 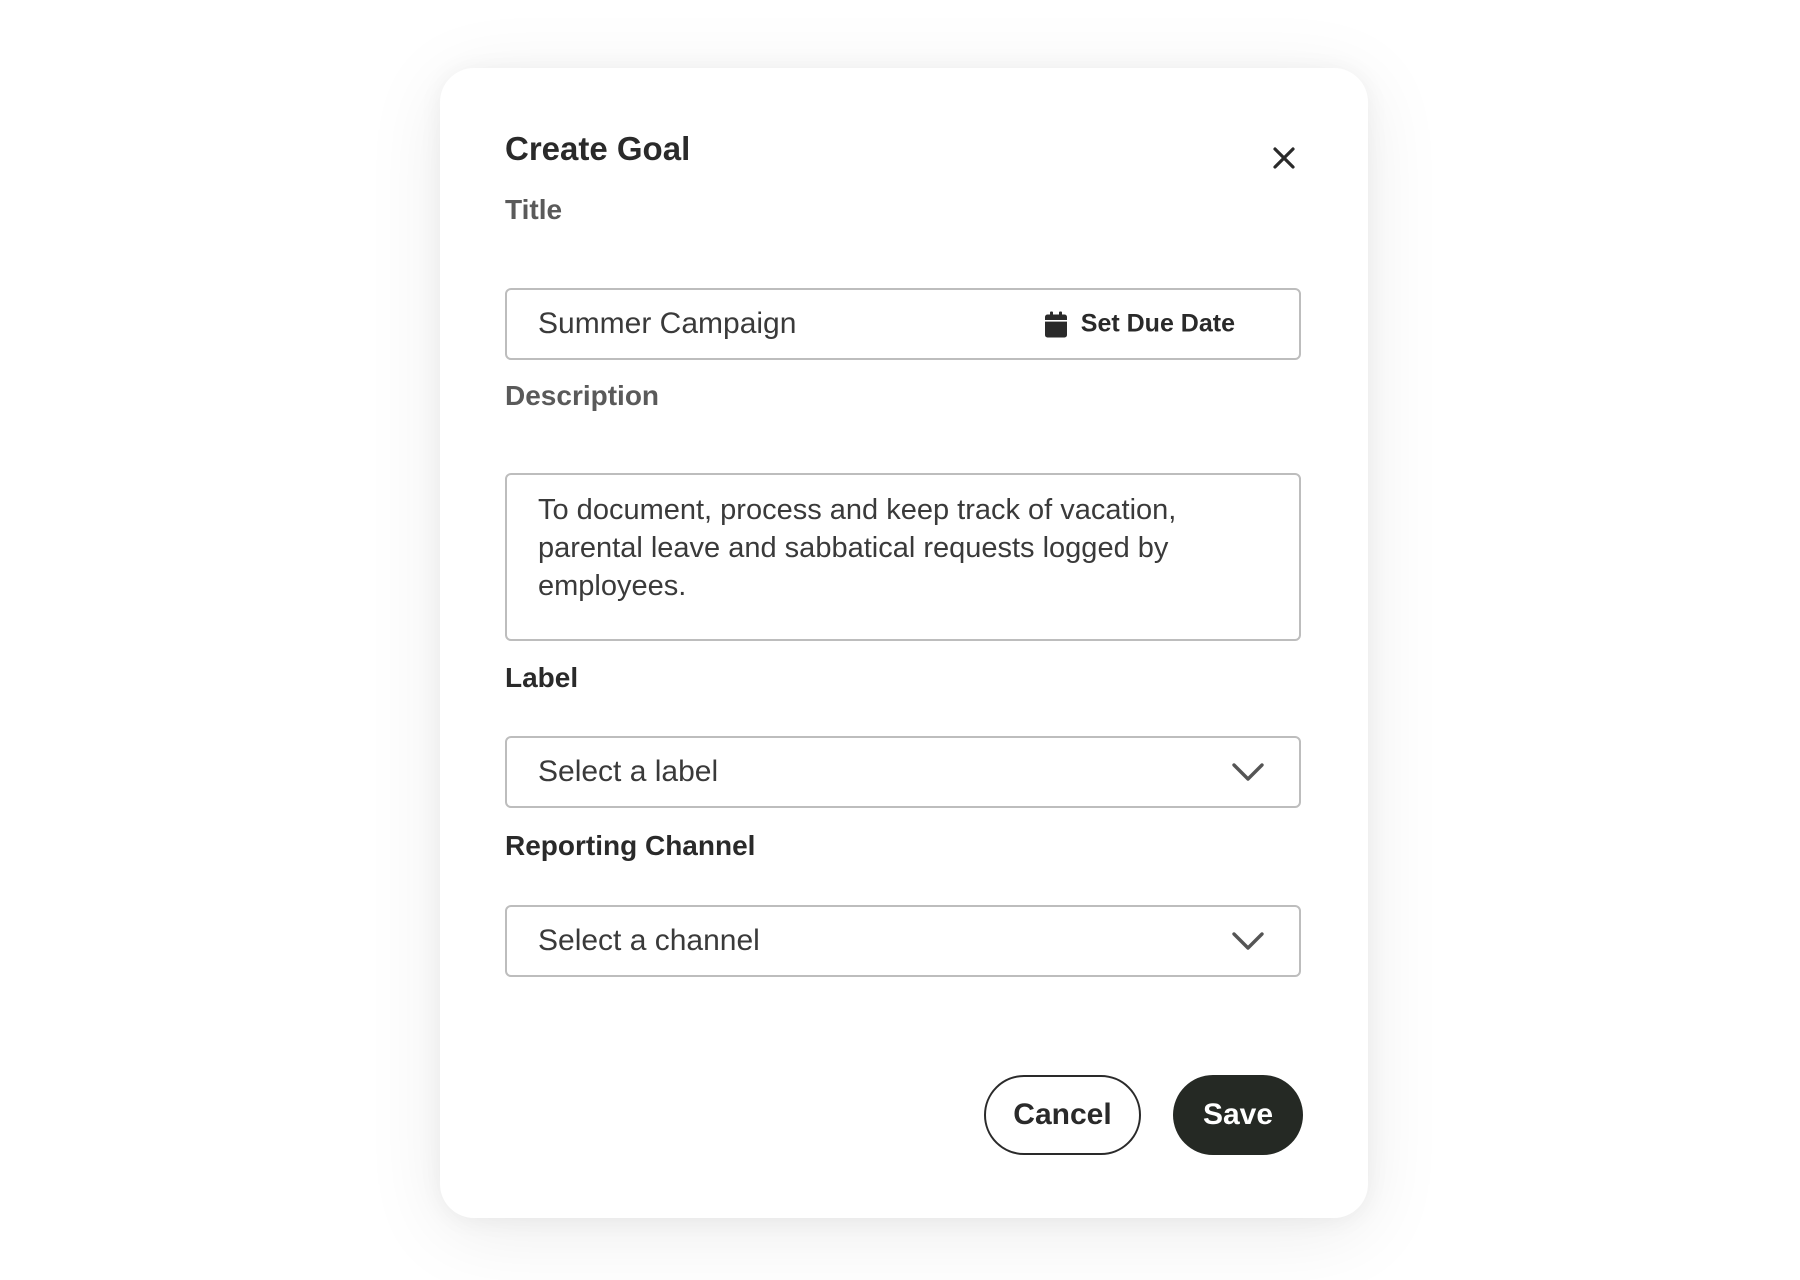 I want to click on label-select-placeholder: Select a label, so click(x=628, y=771).